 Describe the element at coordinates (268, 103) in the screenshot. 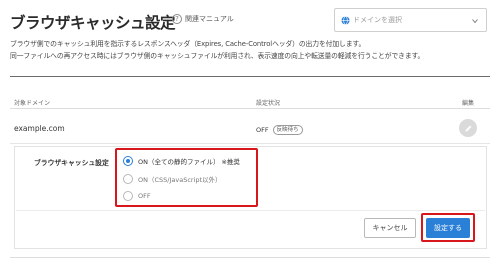

I see `column-header-status: 設定状況` at that location.